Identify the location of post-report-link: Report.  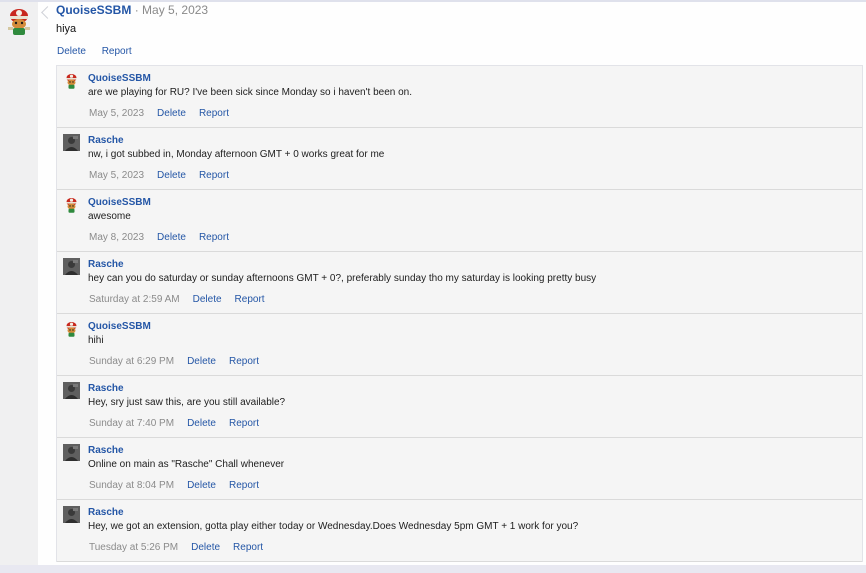
(117, 51).